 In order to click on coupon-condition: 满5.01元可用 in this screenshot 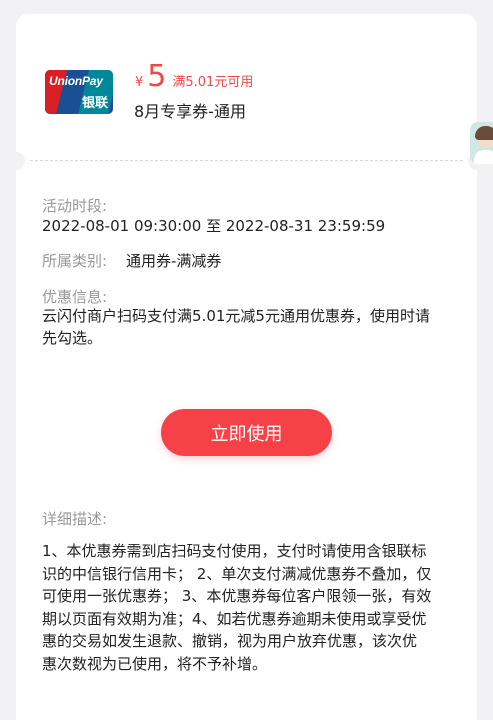, I will do `click(213, 82)`.